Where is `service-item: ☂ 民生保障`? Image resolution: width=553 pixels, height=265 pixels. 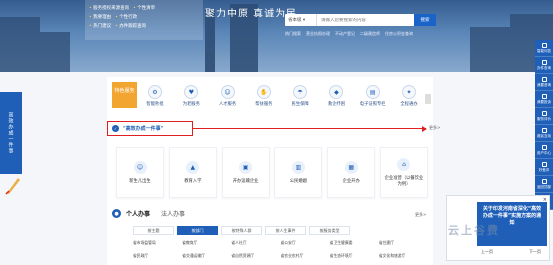 service-item: ☂ 民生保障 is located at coordinates (300, 96).